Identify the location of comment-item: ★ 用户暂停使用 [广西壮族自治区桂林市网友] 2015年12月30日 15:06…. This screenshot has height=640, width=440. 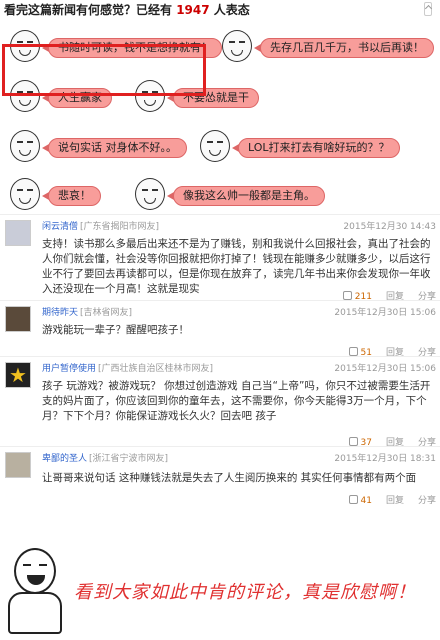
(220, 402).